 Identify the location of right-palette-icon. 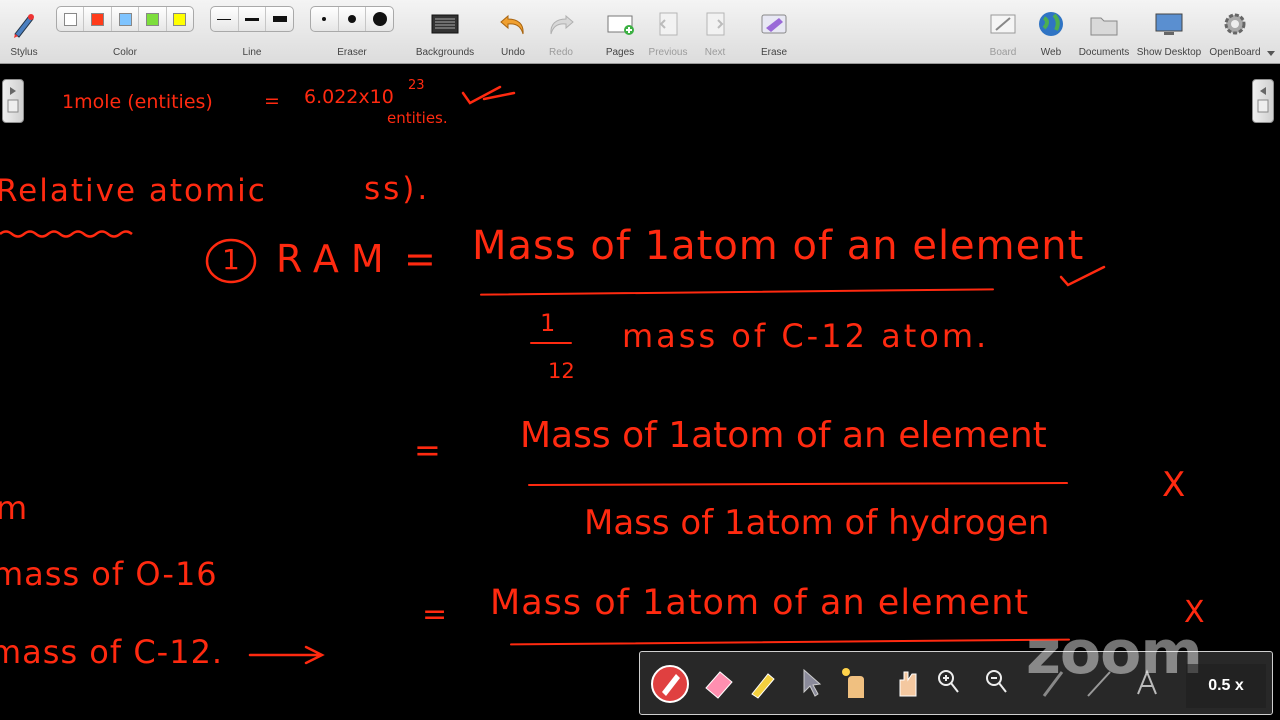
(1263, 100).